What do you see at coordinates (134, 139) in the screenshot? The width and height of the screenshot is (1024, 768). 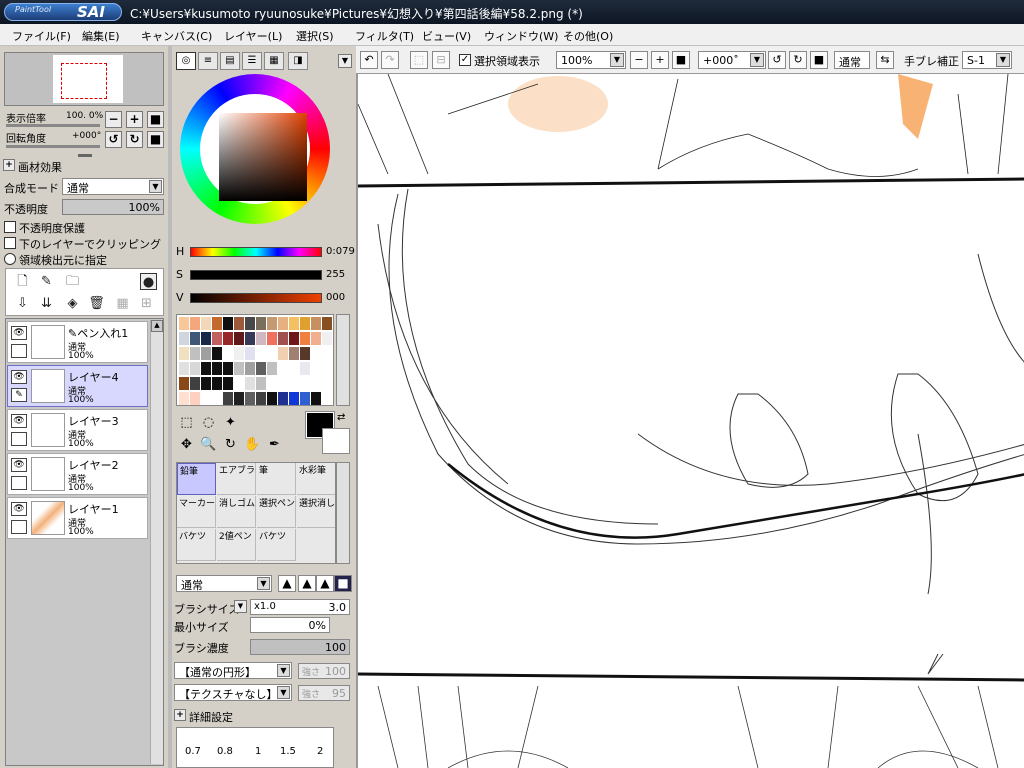 I see `rotate-right-button: ↻` at bounding box center [134, 139].